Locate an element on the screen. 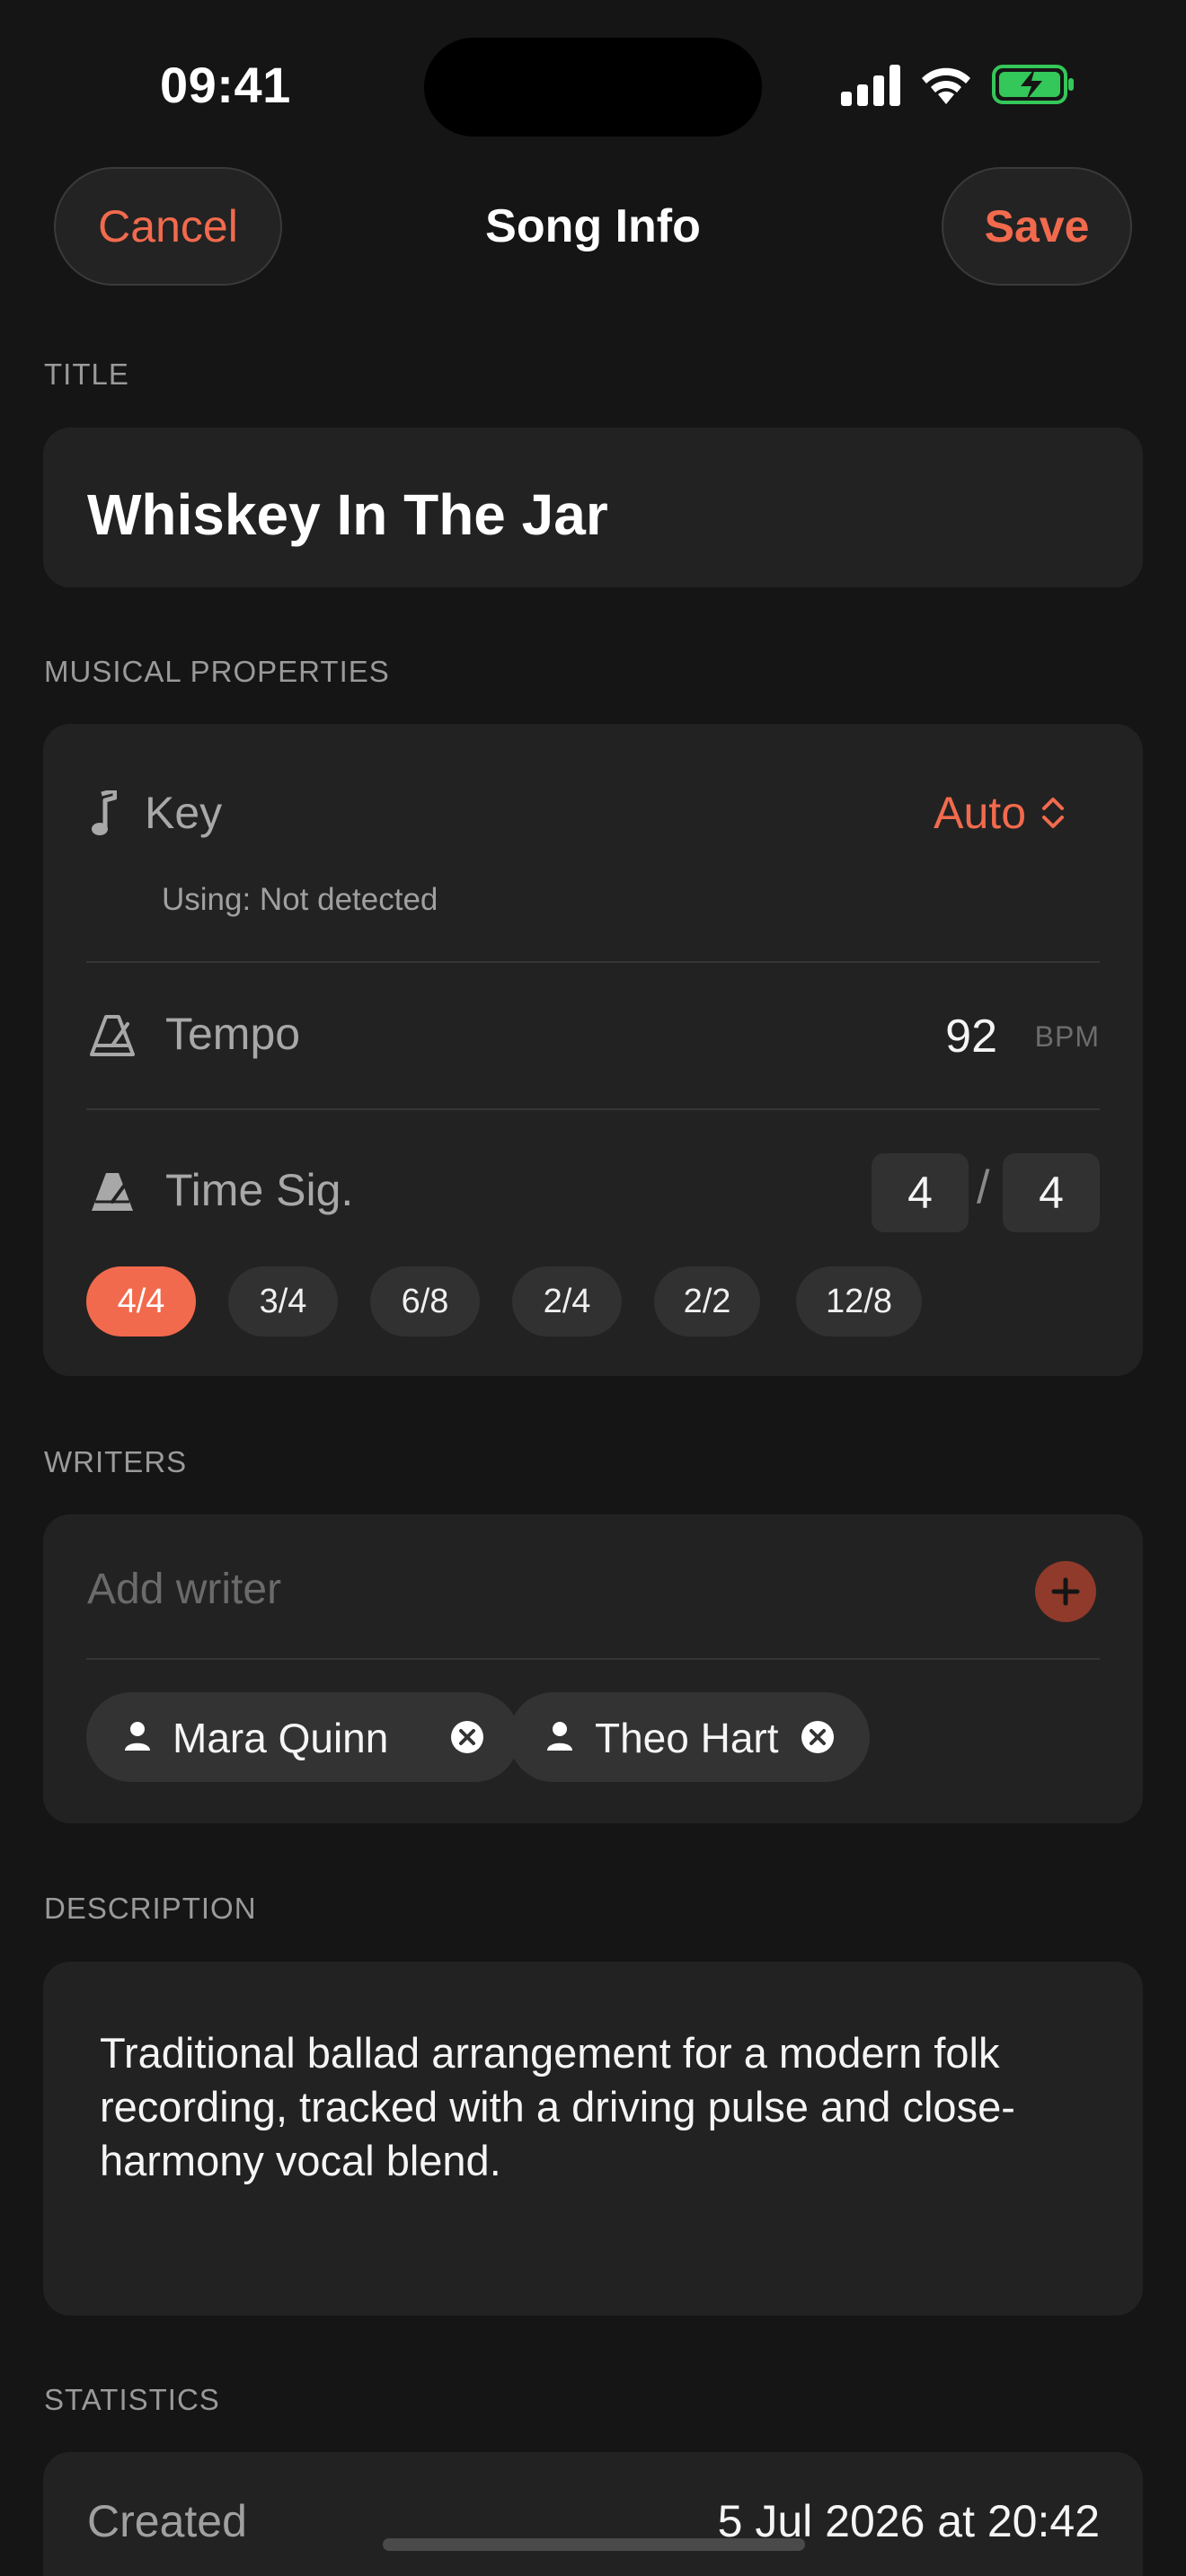  section-label-musical: MUSICAL PROPERTIES is located at coordinates (217, 671).